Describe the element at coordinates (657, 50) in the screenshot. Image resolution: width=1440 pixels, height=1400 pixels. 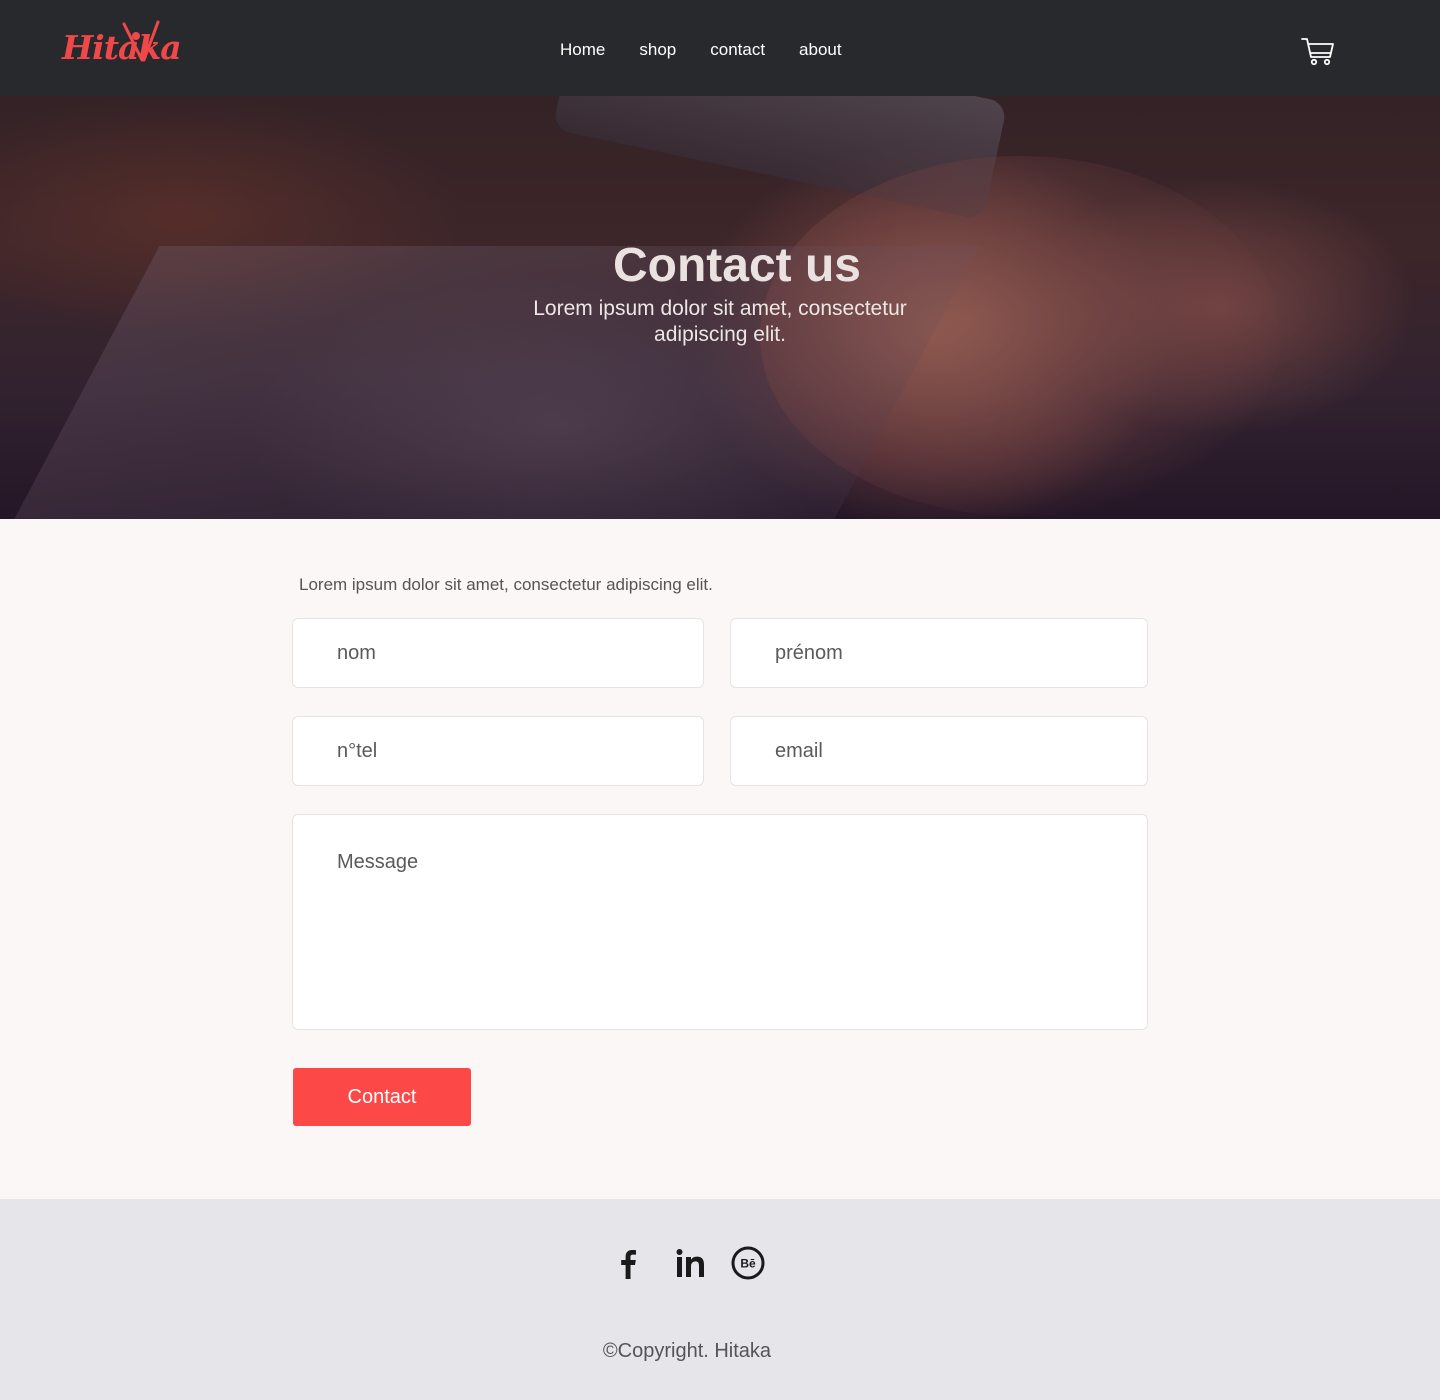
I see `nav-shop: shop` at that location.